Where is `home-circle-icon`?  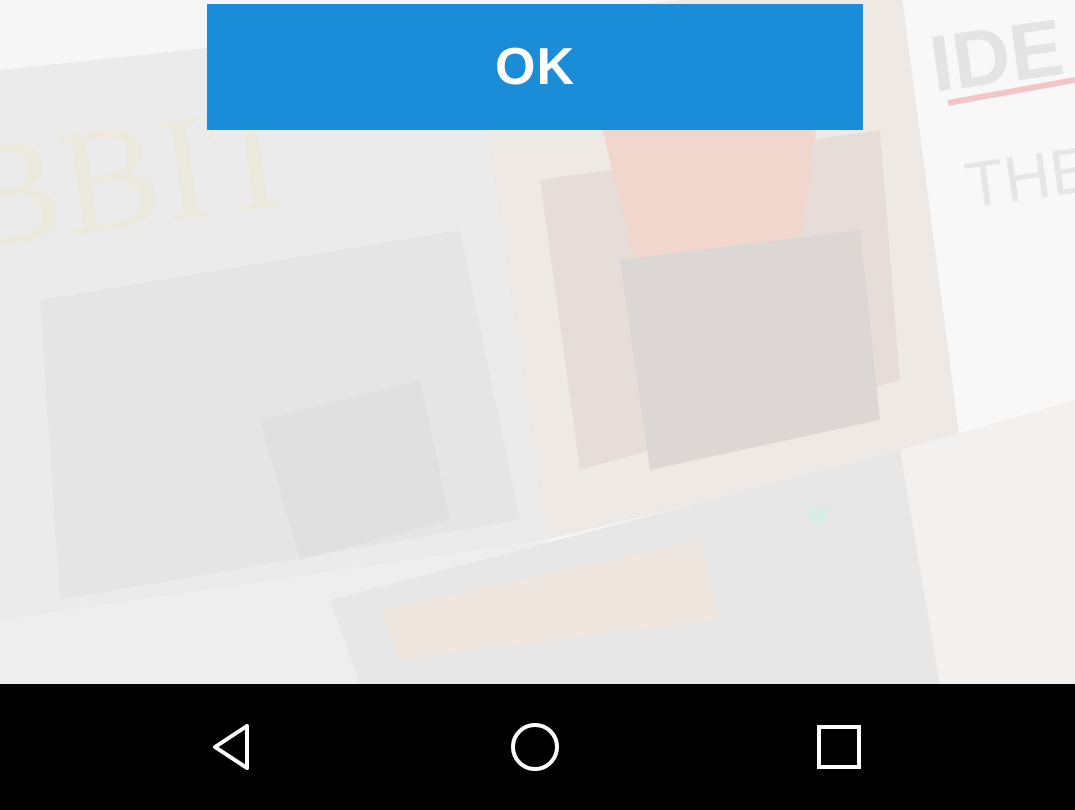
home-circle-icon is located at coordinates (535, 747).